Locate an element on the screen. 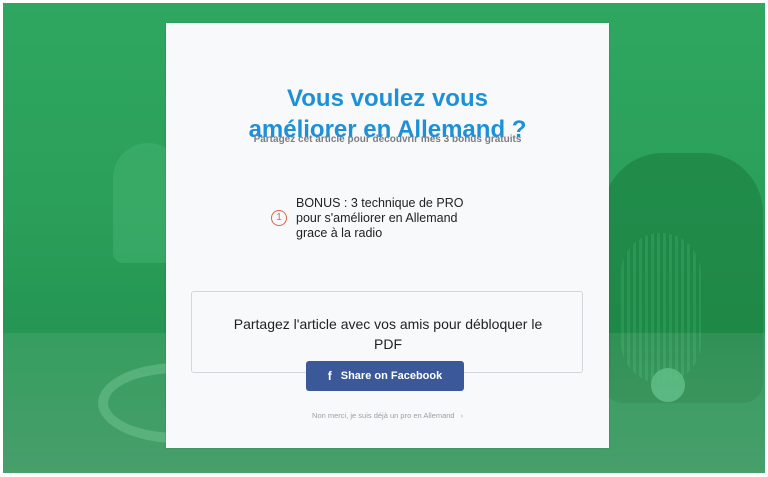 This screenshot has width=768, height=477. bonus-line2: pour s'améliorer en Allemand is located at coordinates (377, 218).